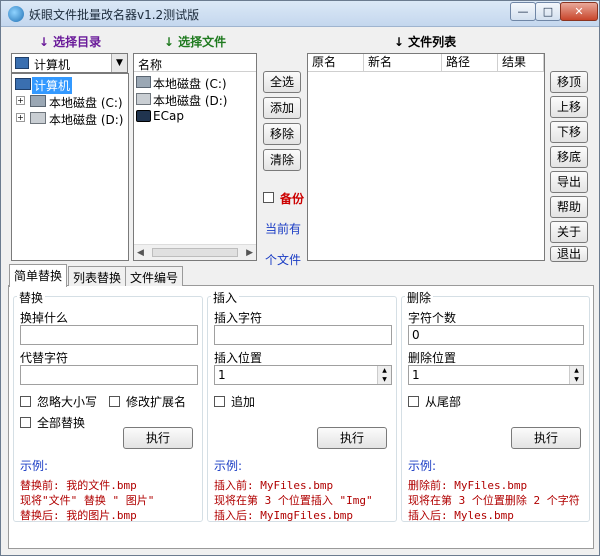  I want to click on insert-example-title: 示例:, so click(228, 466).